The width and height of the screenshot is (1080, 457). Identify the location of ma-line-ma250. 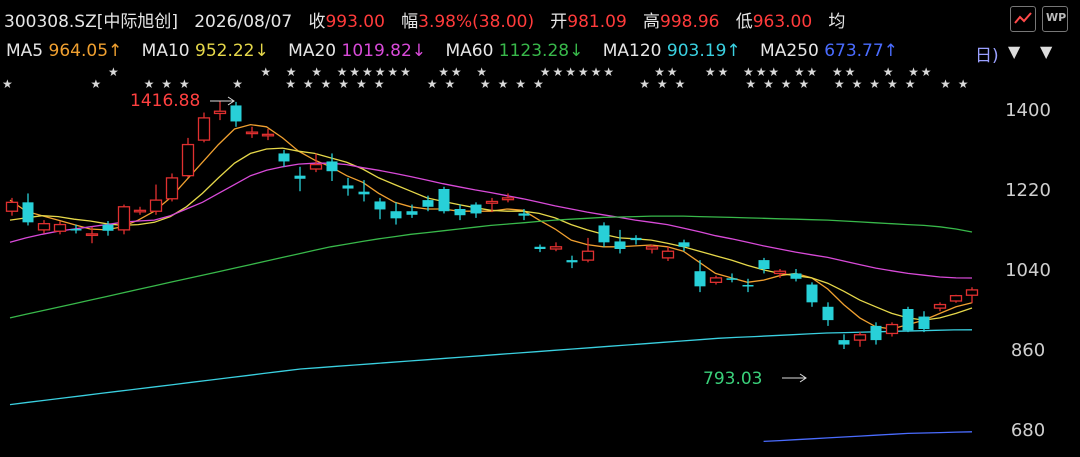
(868, 437).